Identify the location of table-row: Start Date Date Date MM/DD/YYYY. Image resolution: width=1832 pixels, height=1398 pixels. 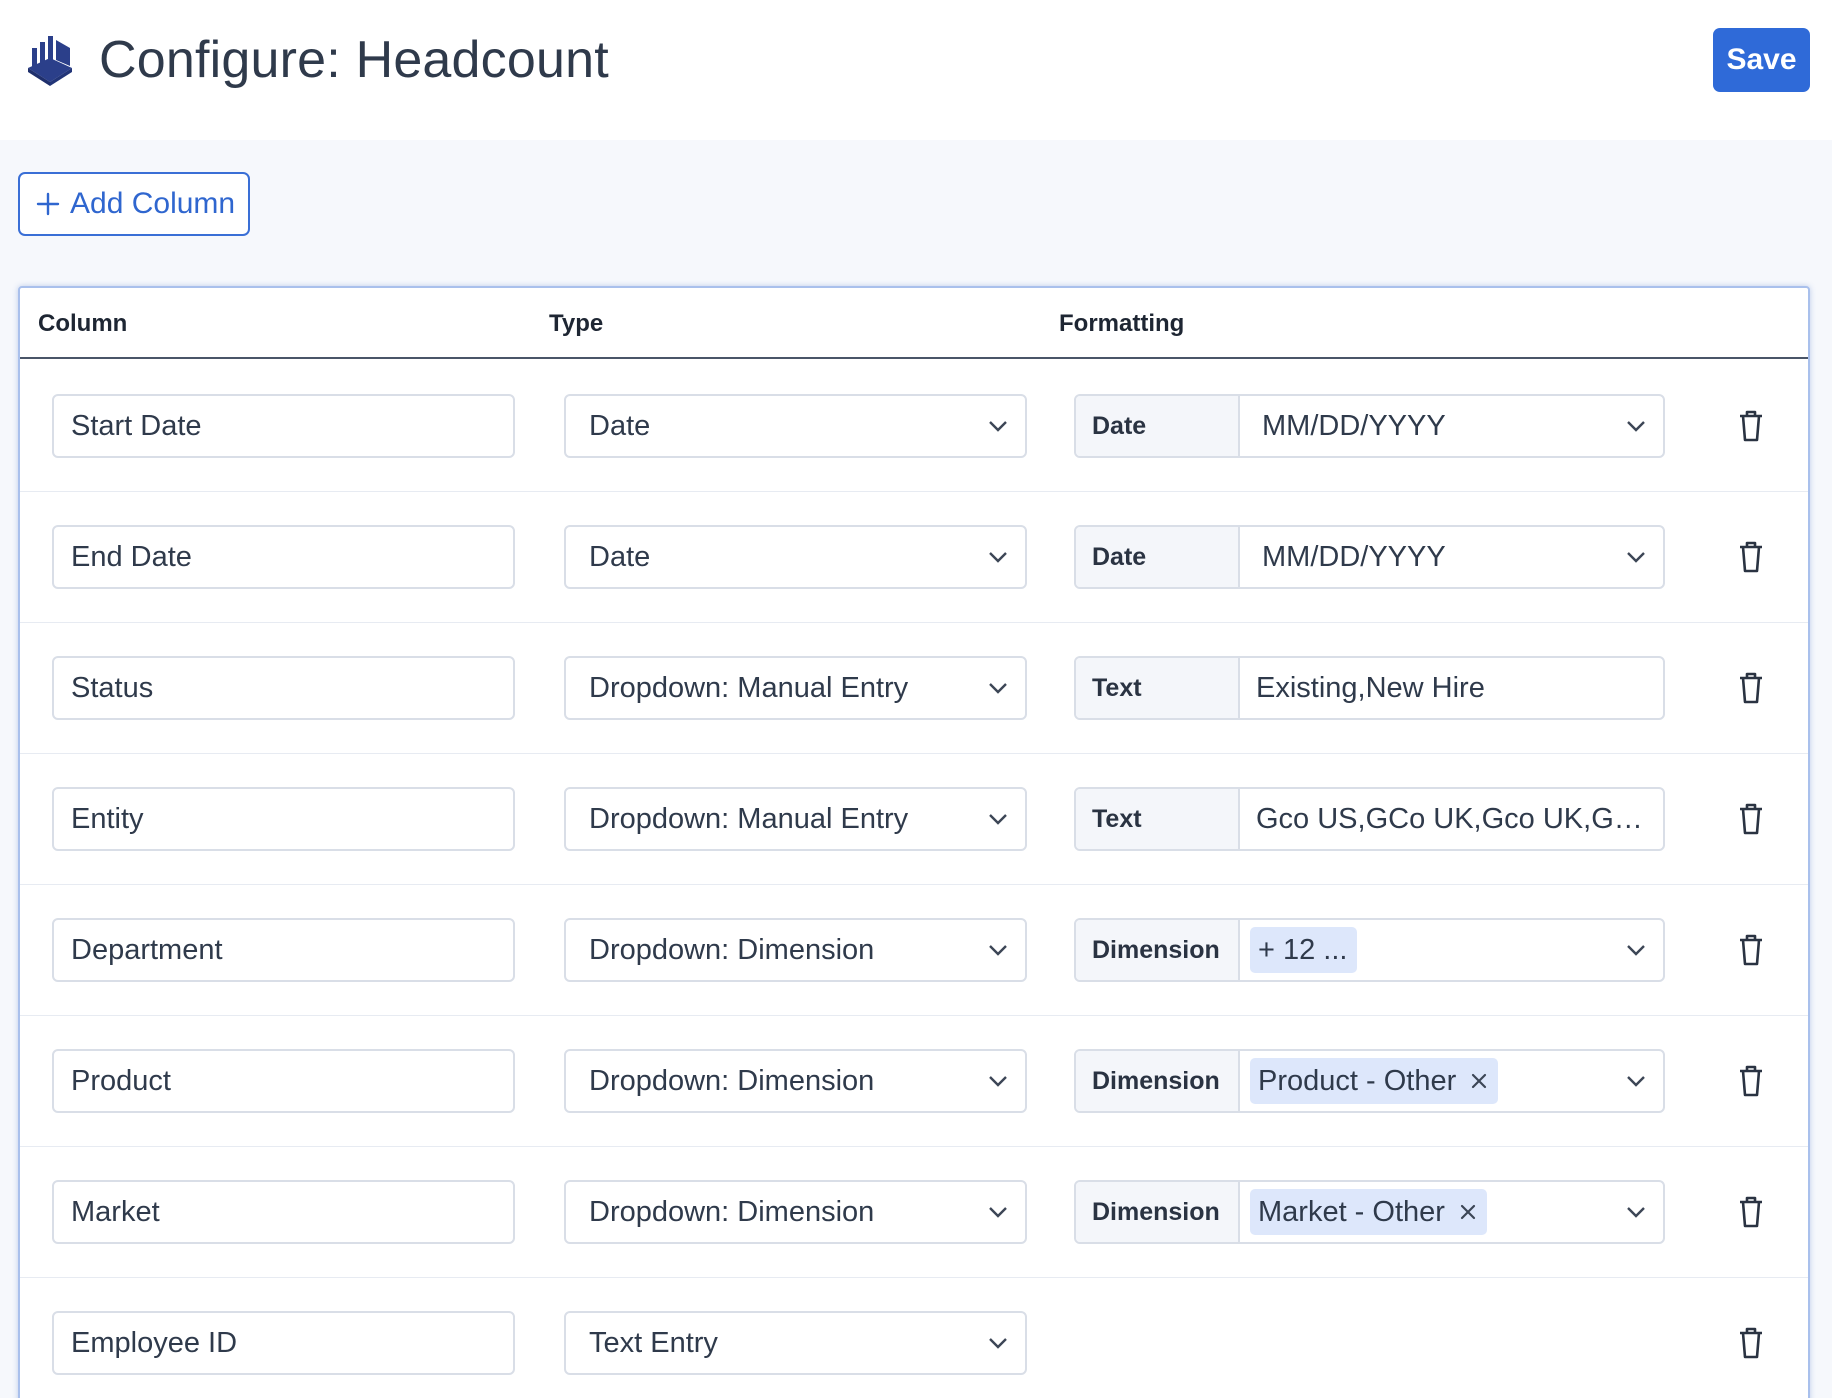
(914, 426).